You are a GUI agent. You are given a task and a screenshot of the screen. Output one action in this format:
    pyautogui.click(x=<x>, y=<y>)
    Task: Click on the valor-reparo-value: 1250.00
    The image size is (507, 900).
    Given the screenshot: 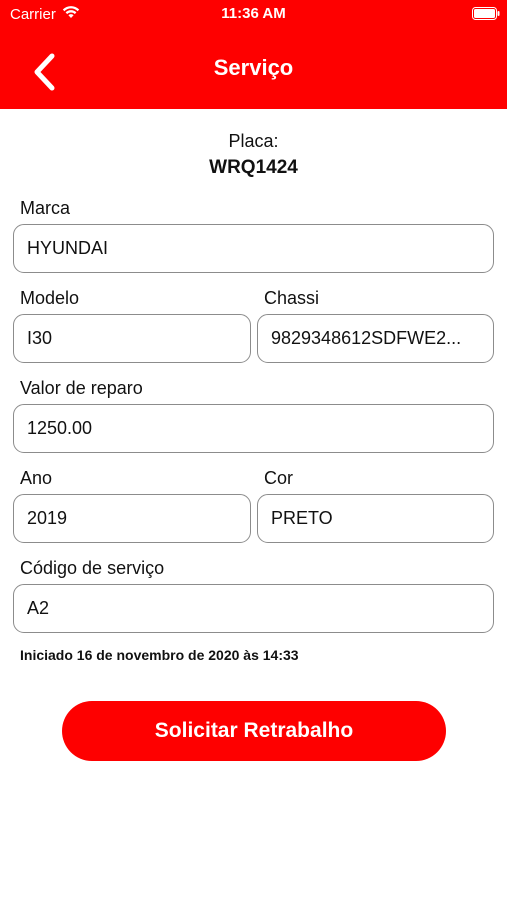 What is the action you would take?
    pyautogui.click(x=60, y=428)
    